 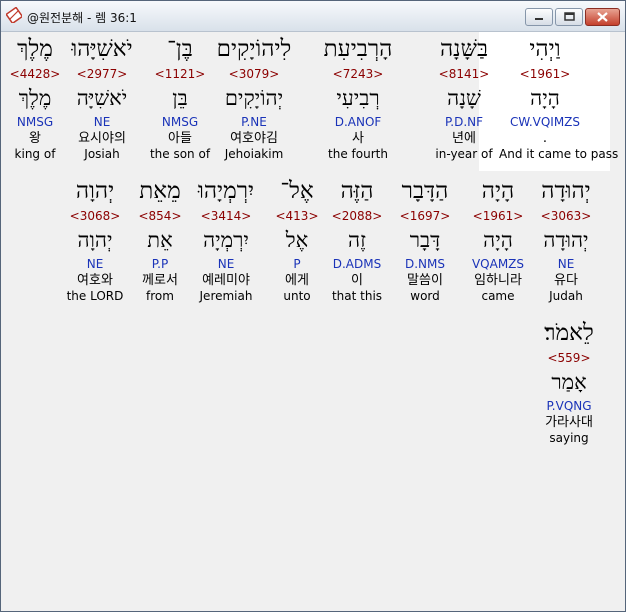 What do you see at coordinates (95, 296) in the screenshot?
I see `english-gloss: the LORD` at bounding box center [95, 296].